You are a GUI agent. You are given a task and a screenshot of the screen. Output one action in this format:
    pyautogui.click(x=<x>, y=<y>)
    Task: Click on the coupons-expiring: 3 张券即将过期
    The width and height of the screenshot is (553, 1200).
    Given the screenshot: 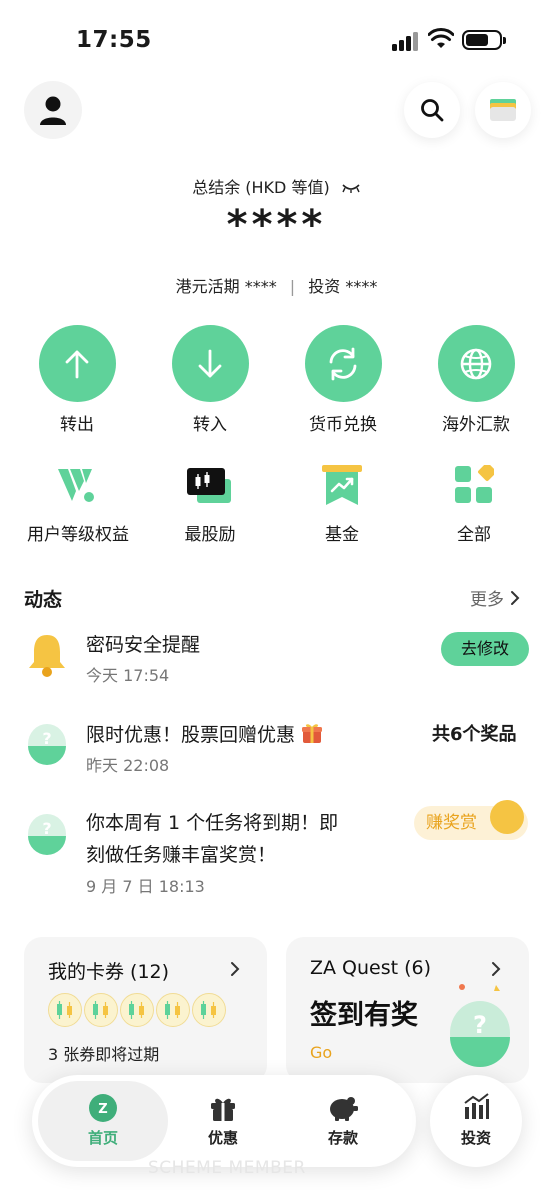 What is the action you would take?
    pyautogui.click(x=104, y=1054)
    